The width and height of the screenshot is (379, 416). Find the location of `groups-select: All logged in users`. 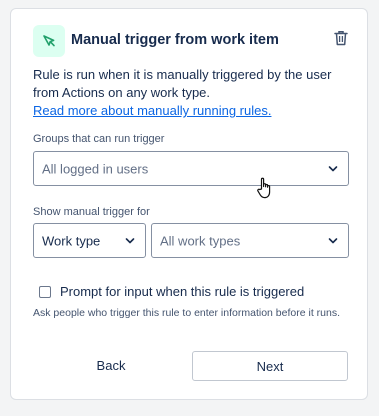

groups-select: All logged in users is located at coordinates (191, 168).